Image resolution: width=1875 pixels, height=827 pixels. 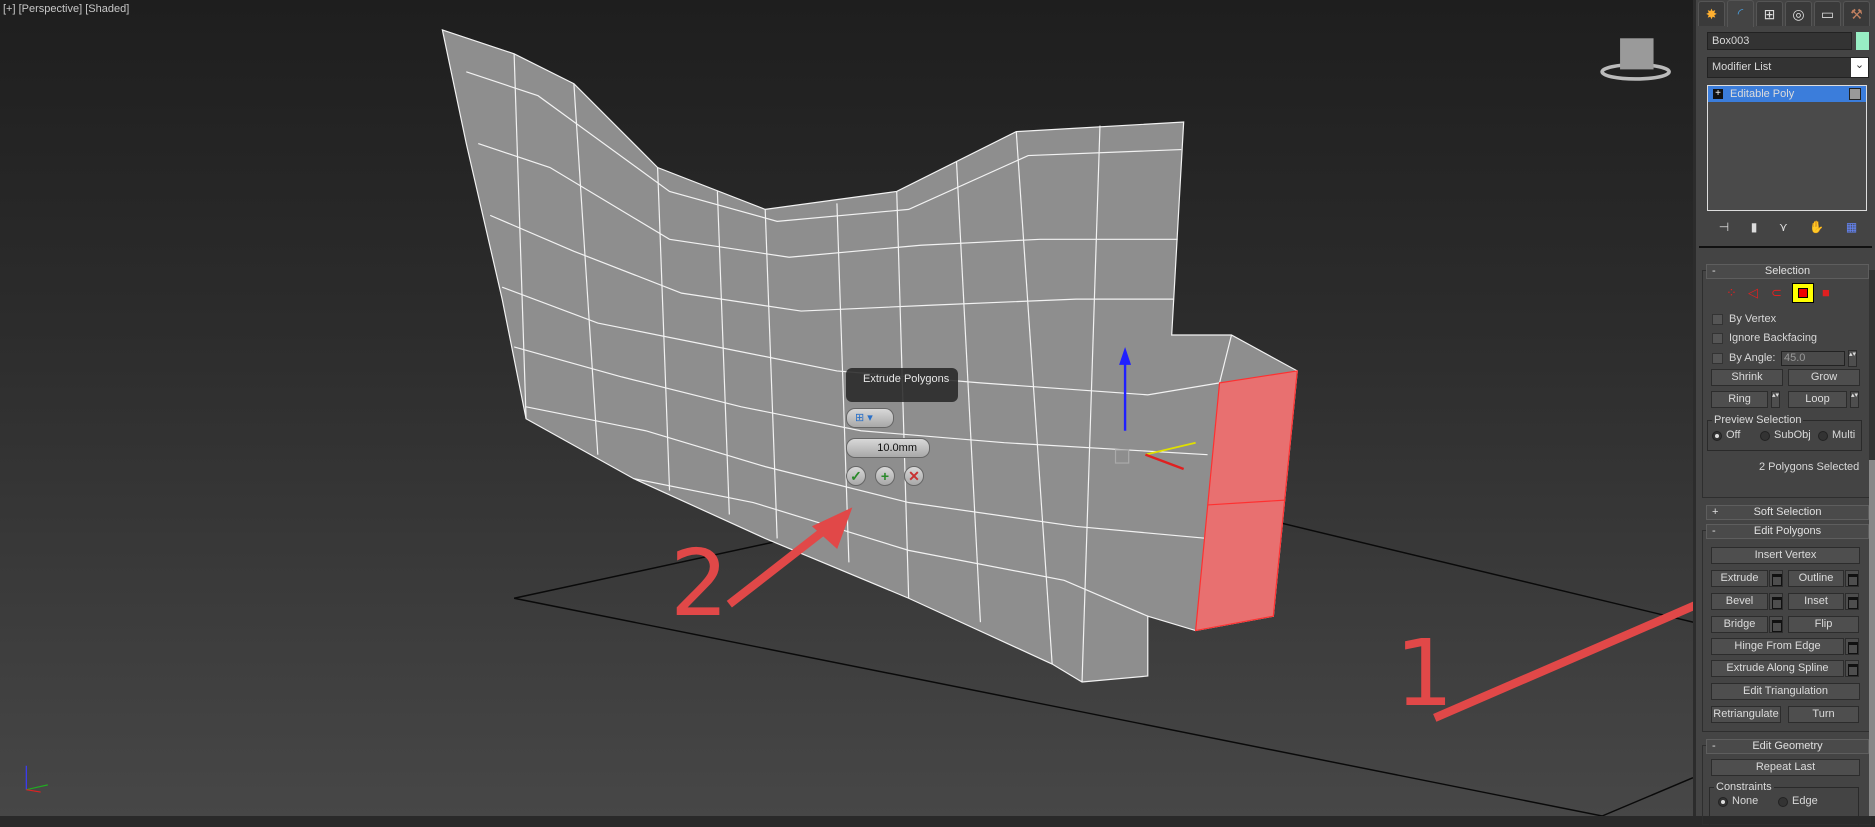 I want to click on ring-button: Ring, so click(x=1739, y=399).